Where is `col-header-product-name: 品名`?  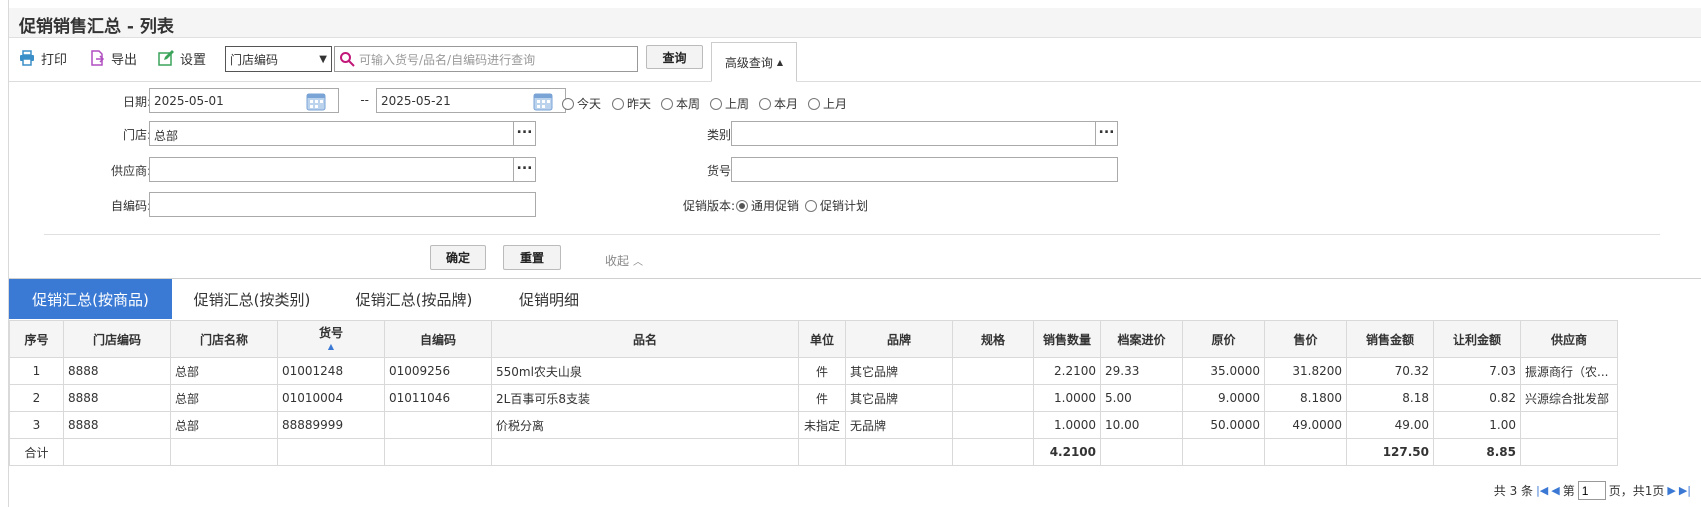 col-header-product-name: 品名 is located at coordinates (645, 339).